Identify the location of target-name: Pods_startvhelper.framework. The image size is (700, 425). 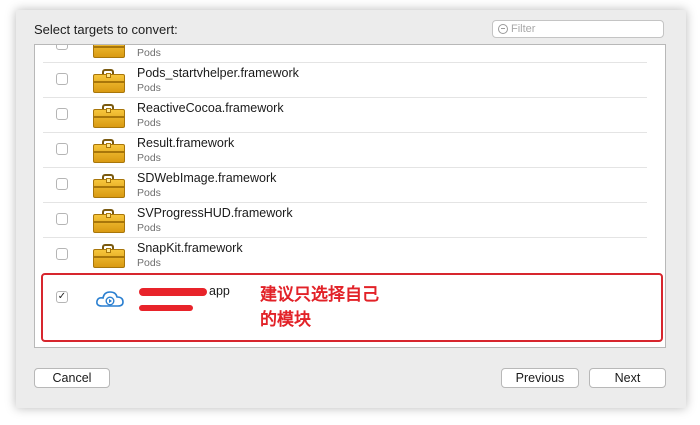
(218, 73).